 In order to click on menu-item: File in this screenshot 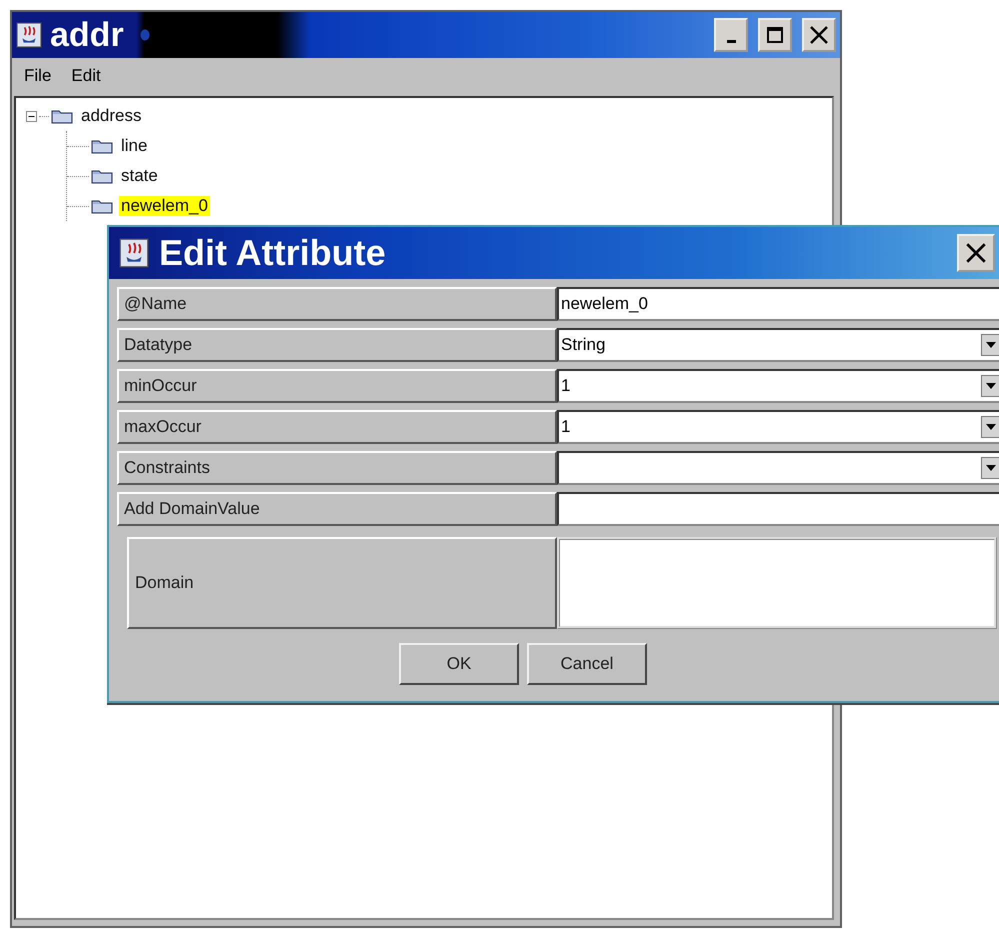, I will do `click(38, 76)`.